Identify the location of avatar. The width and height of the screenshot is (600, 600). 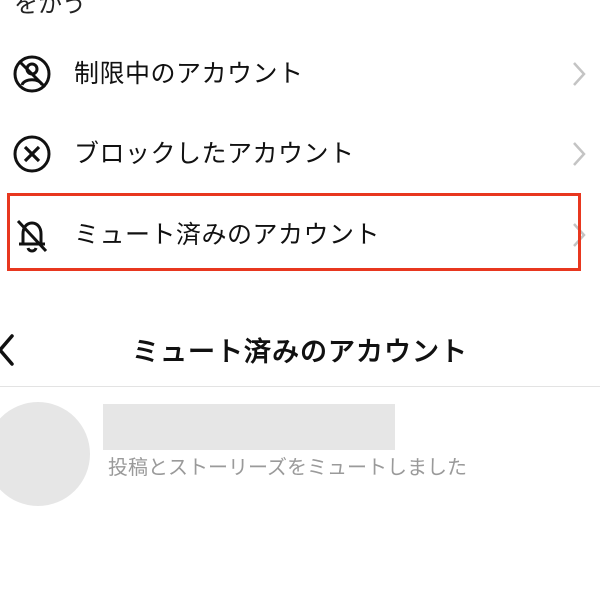
(45, 454).